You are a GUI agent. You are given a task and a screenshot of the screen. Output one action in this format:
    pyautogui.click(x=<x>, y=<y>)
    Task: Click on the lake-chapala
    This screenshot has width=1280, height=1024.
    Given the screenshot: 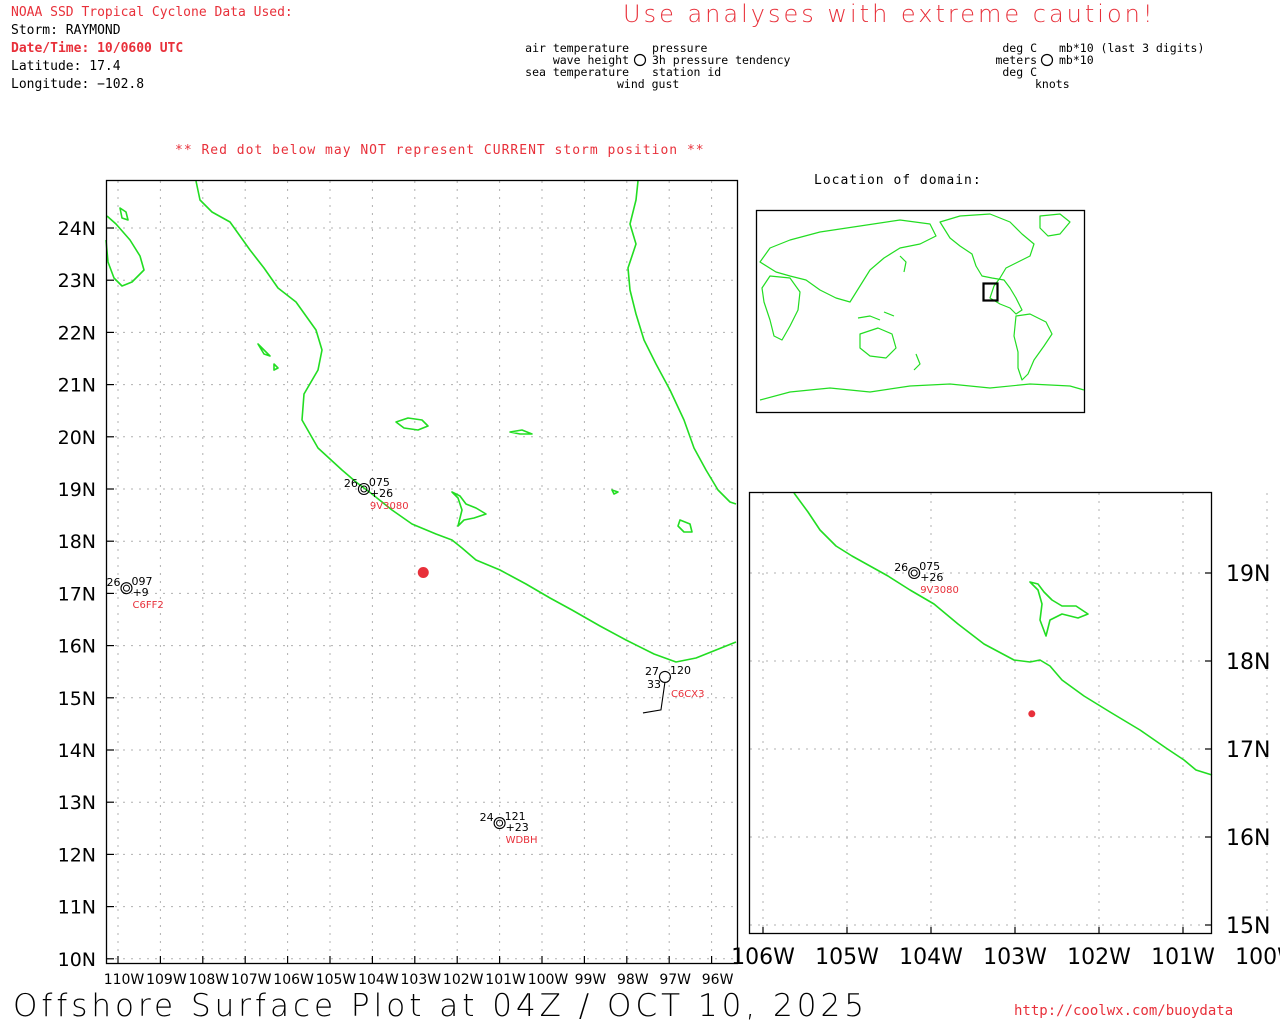 What is the action you would take?
    pyautogui.click(x=412, y=424)
    